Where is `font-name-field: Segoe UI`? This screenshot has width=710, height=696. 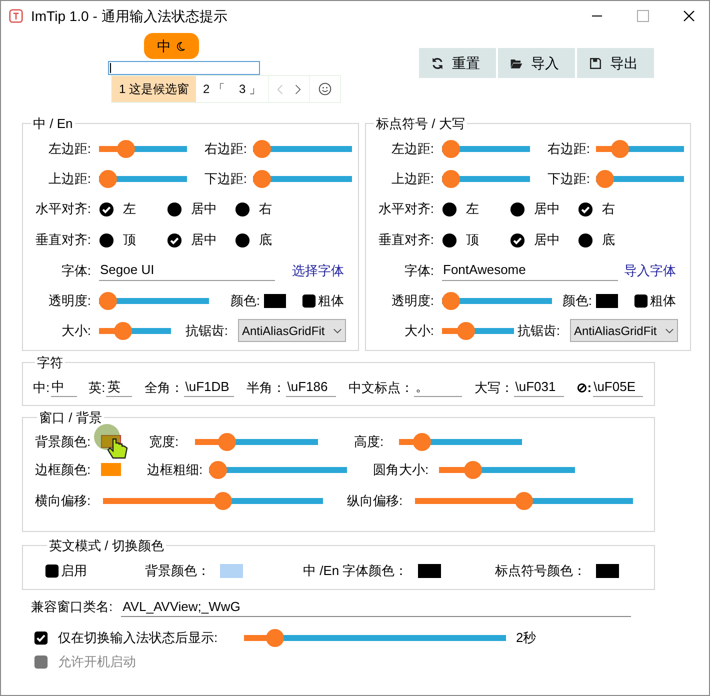 font-name-field: Segoe UI is located at coordinates (187, 271).